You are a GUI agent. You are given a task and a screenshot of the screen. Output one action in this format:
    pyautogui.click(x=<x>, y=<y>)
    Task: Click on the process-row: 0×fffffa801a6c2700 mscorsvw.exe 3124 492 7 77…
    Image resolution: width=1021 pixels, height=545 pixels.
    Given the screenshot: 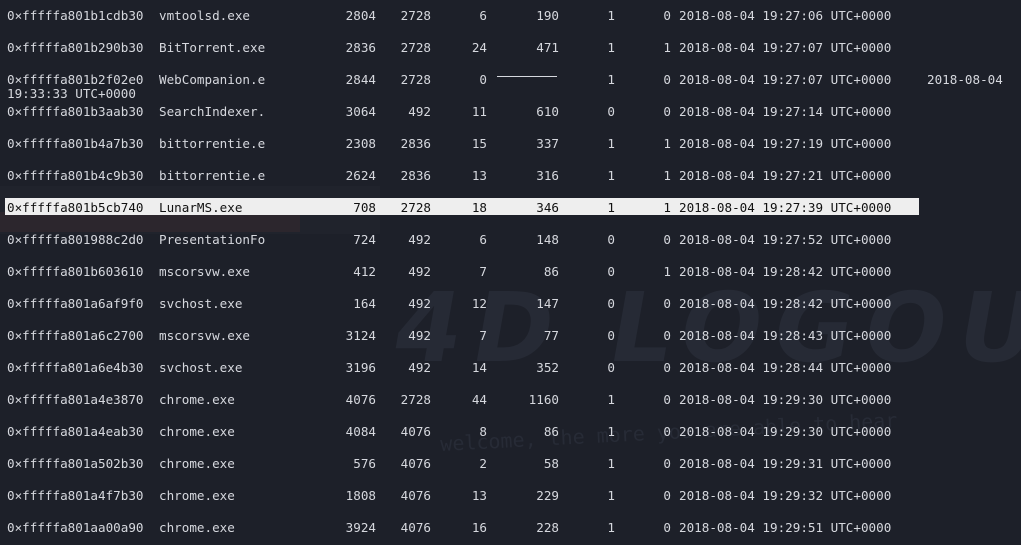 What is the action you would take?
    pyautogui.click(x=510, y=336)
    